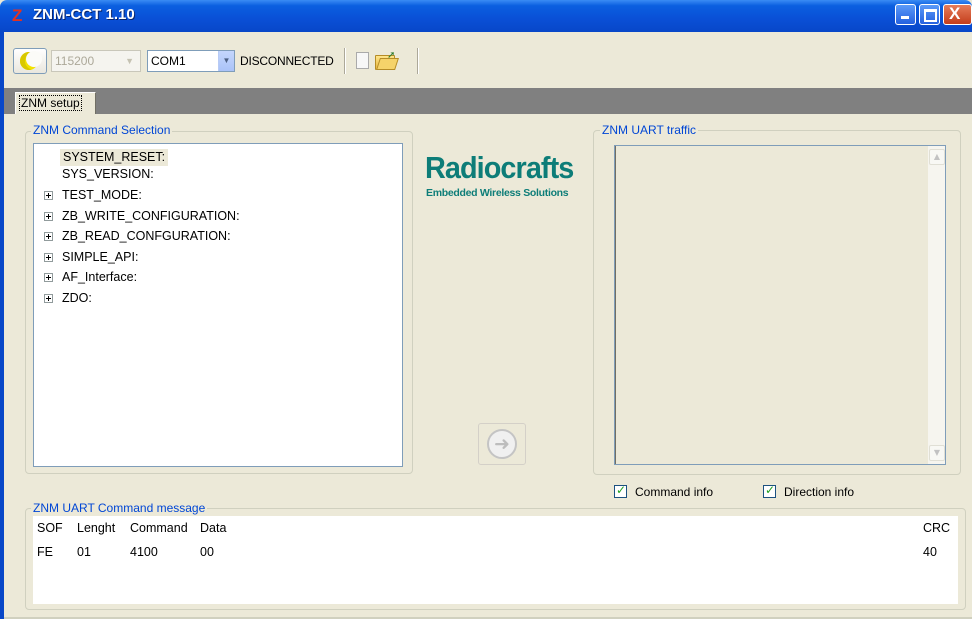 The width and height of the screenshot is (972, 619). I want to click on open-file-button: ➚, so click(387, 60).